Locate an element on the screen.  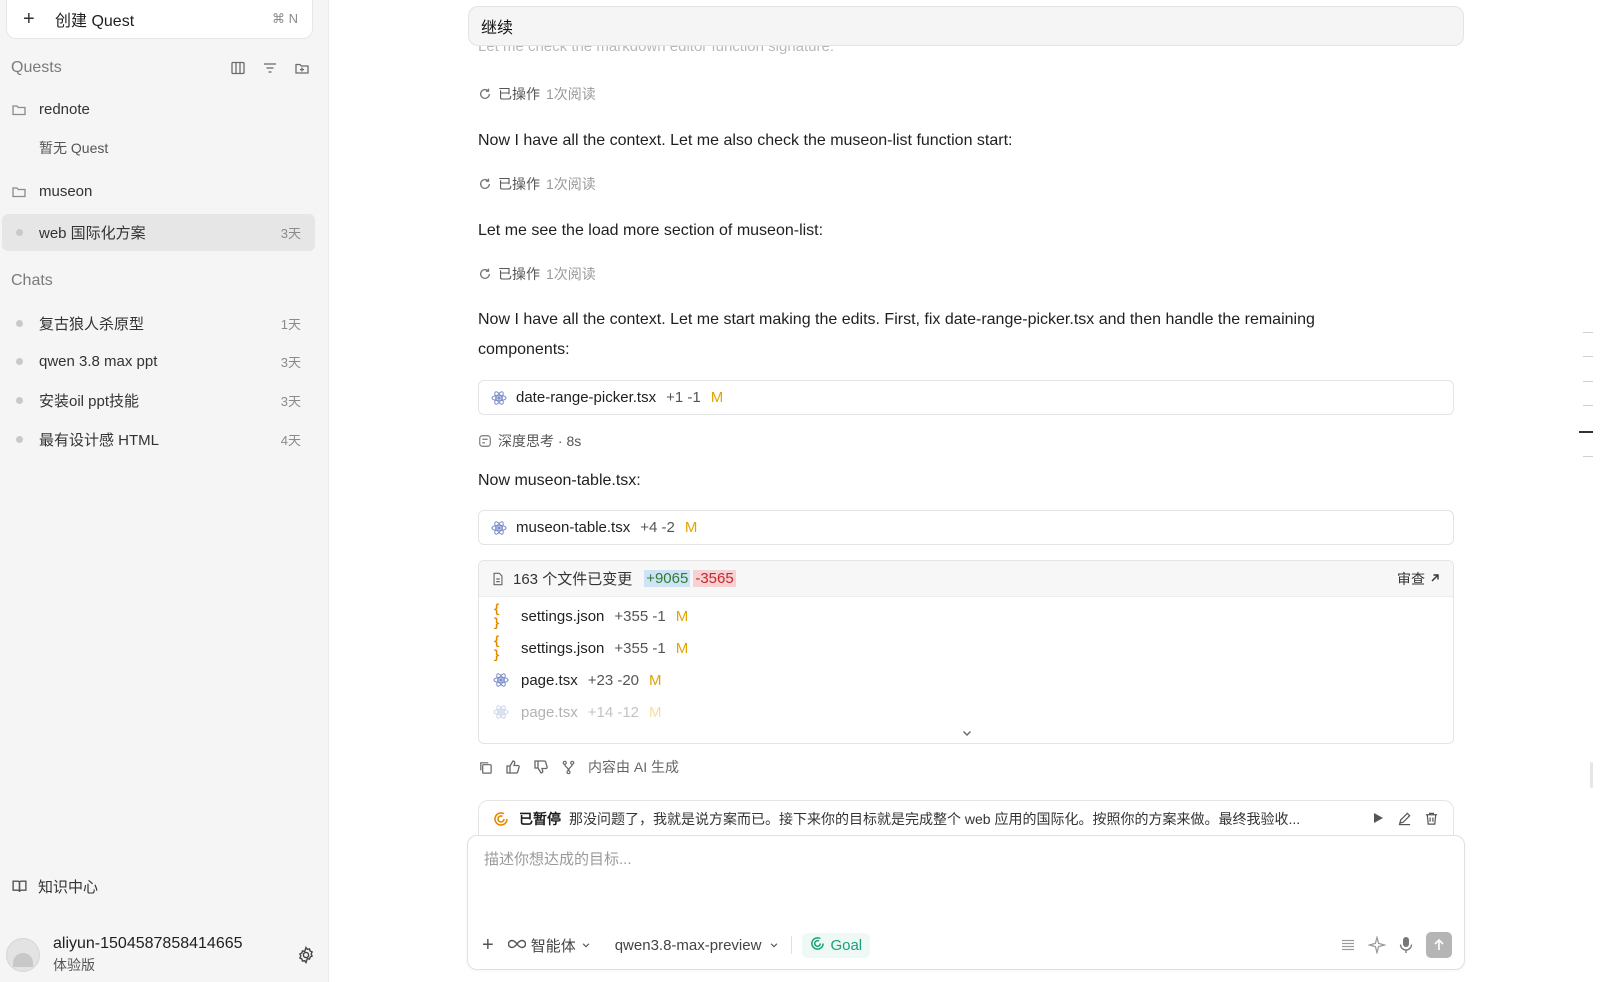
chat-label: 复古狼人杀原型 is located at coordinates (92, 324).